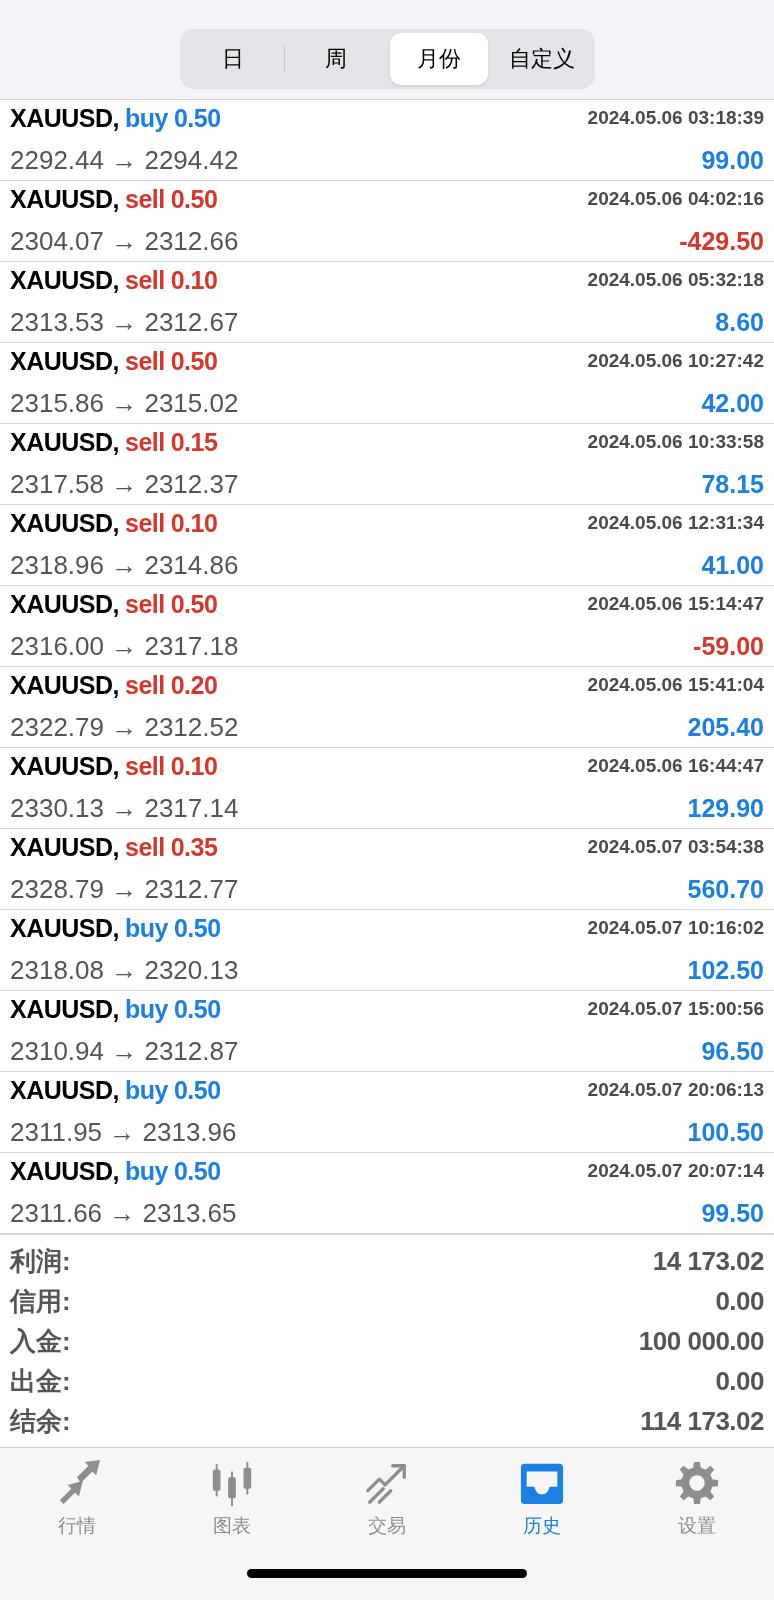 This screenshot has width=774, height=1600. I want to click on deal-time: 2024.05.07 10:16:02, so click(675, 928).